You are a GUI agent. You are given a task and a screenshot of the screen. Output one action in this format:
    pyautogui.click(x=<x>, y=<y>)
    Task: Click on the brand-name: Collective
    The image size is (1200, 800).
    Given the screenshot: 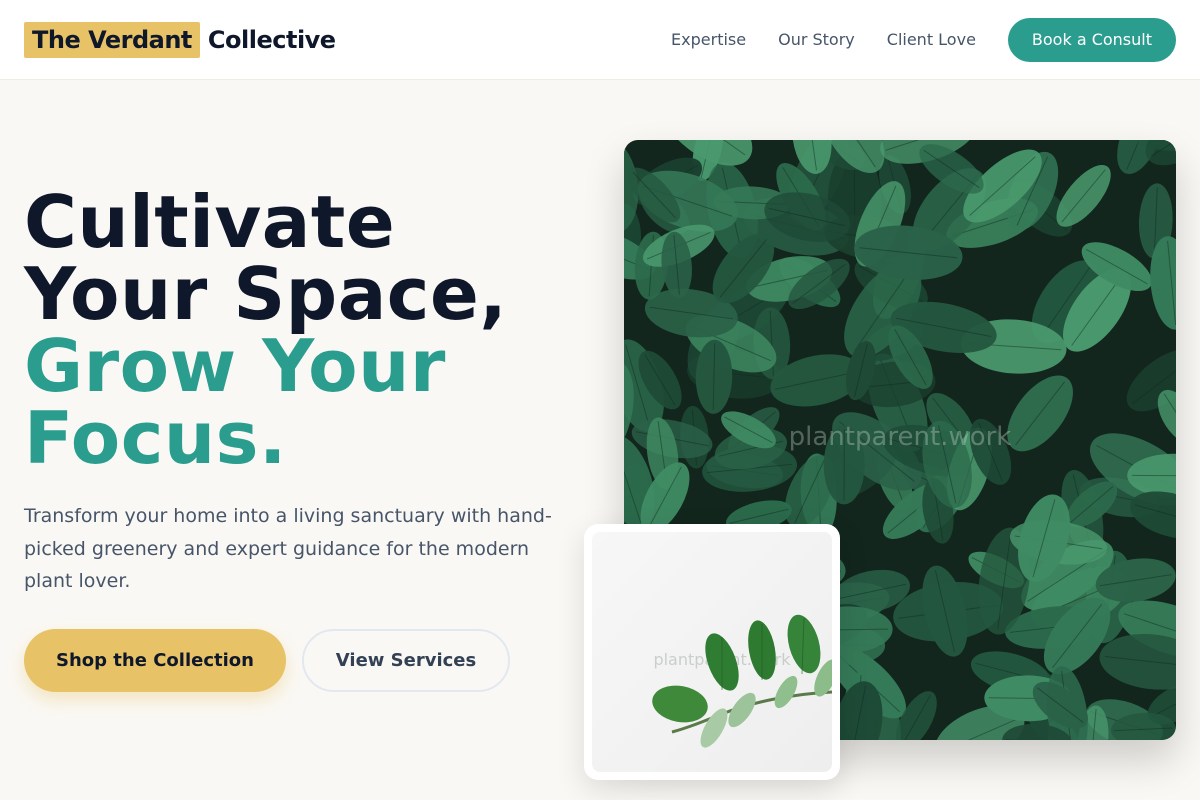 What is the action you would take?
    pyautogui.click(x=271, y=40)
    